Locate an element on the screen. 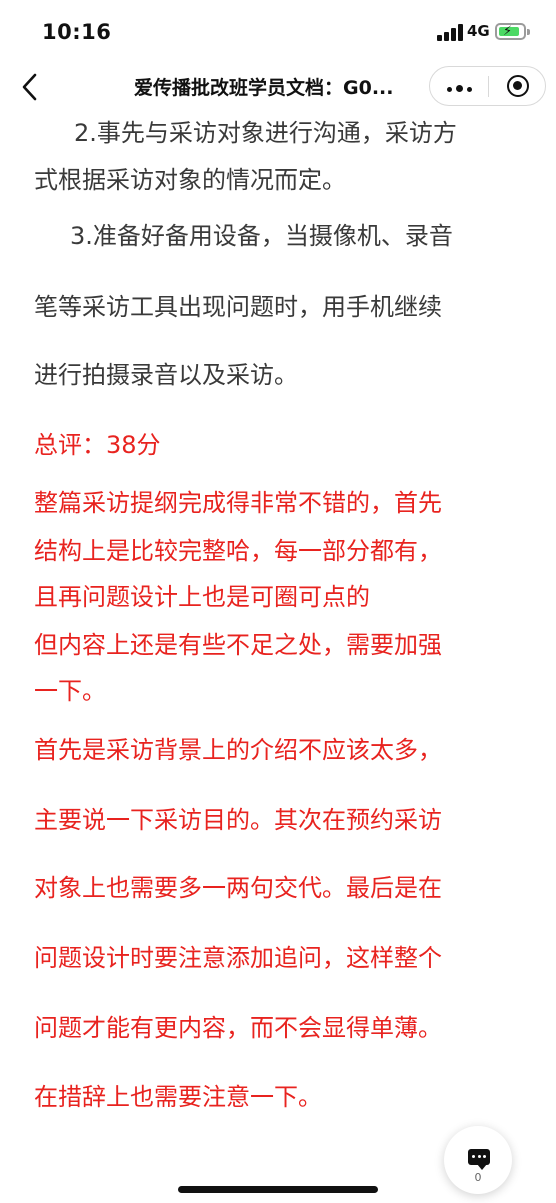  chevron-left-icon is located at coordinates (29, 87).